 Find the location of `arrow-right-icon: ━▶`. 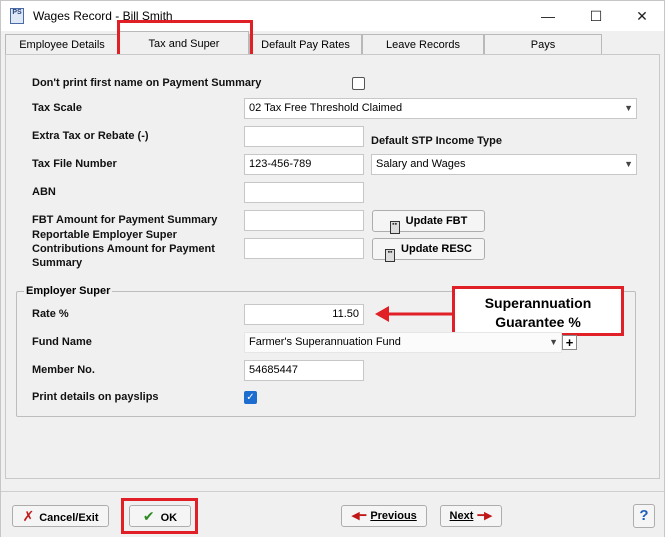

arrow-right-icon: ━▶ is located at coordinates (485, 516).